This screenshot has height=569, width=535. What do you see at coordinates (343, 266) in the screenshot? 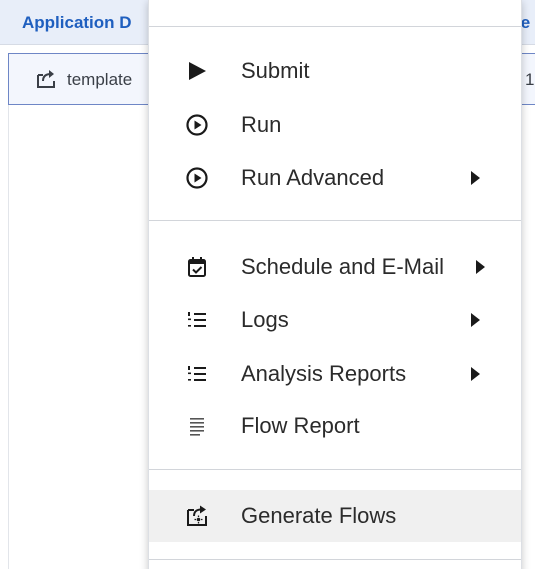
I see `menu-item-label: Schedule and E-Mail` at bounding box center [343, 266].